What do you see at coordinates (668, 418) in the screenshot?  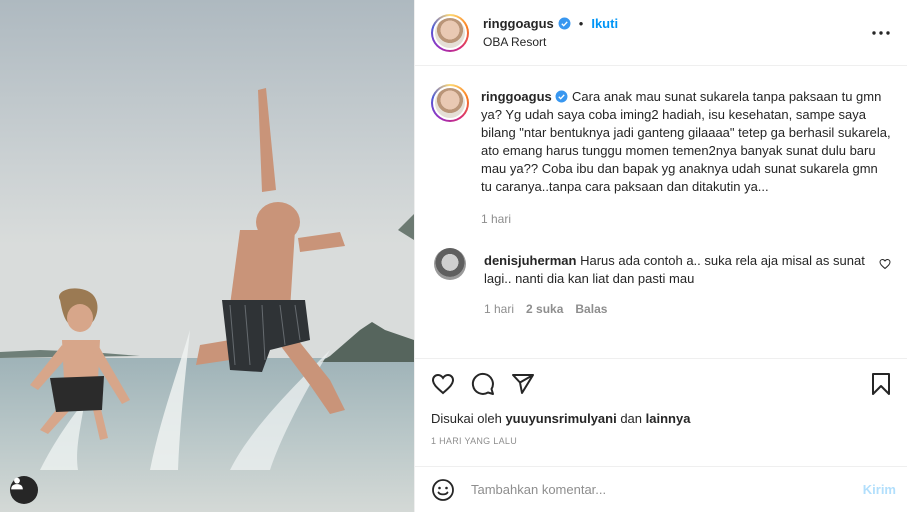 I see `likes-others: lainnya` at bounding box center [668, 418].